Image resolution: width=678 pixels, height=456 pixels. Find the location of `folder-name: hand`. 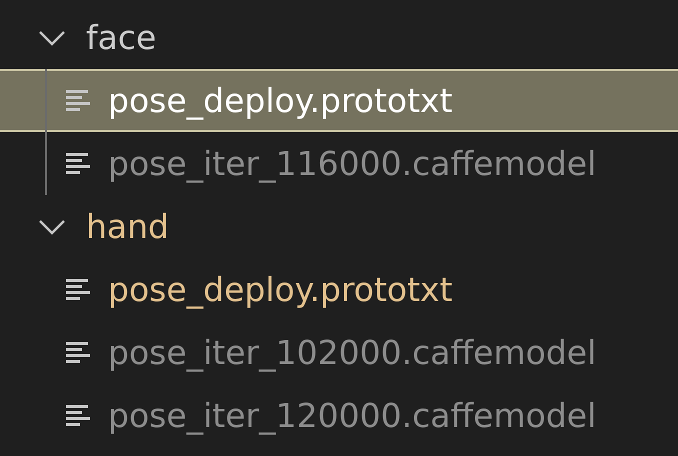

folder-name: hand is located at coordinates (127, 226).